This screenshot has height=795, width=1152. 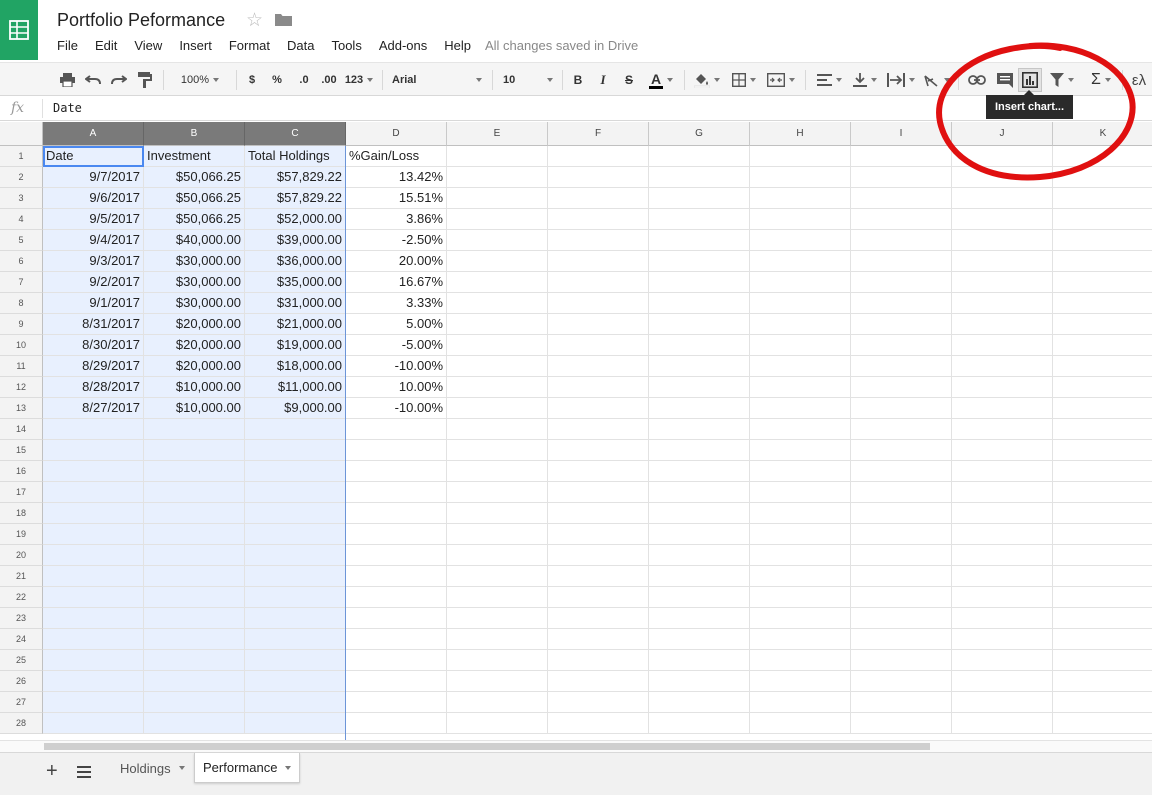 What do you see at coordinates (1102, 450) in the screenshot?
I see `cell-k15` at bounding box center [1102, 450].